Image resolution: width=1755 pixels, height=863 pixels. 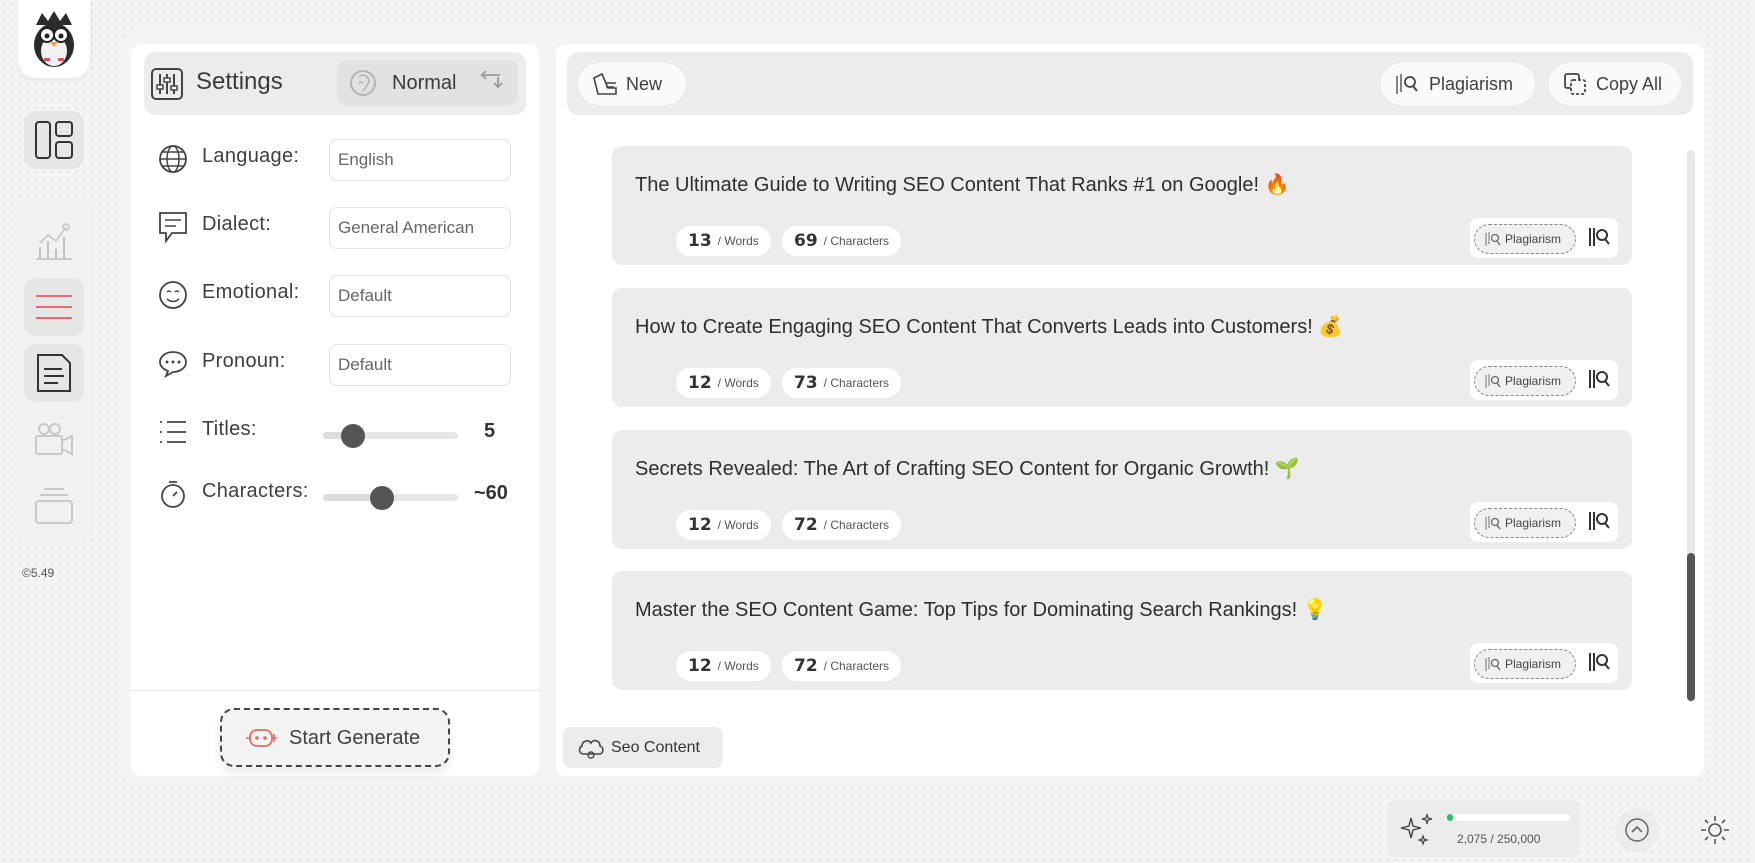 What do you see at coordinates (1499, 839) in the screenshot?
I see `usage-text: 2,075 / 250,000` at bounding box center [1499, 839].